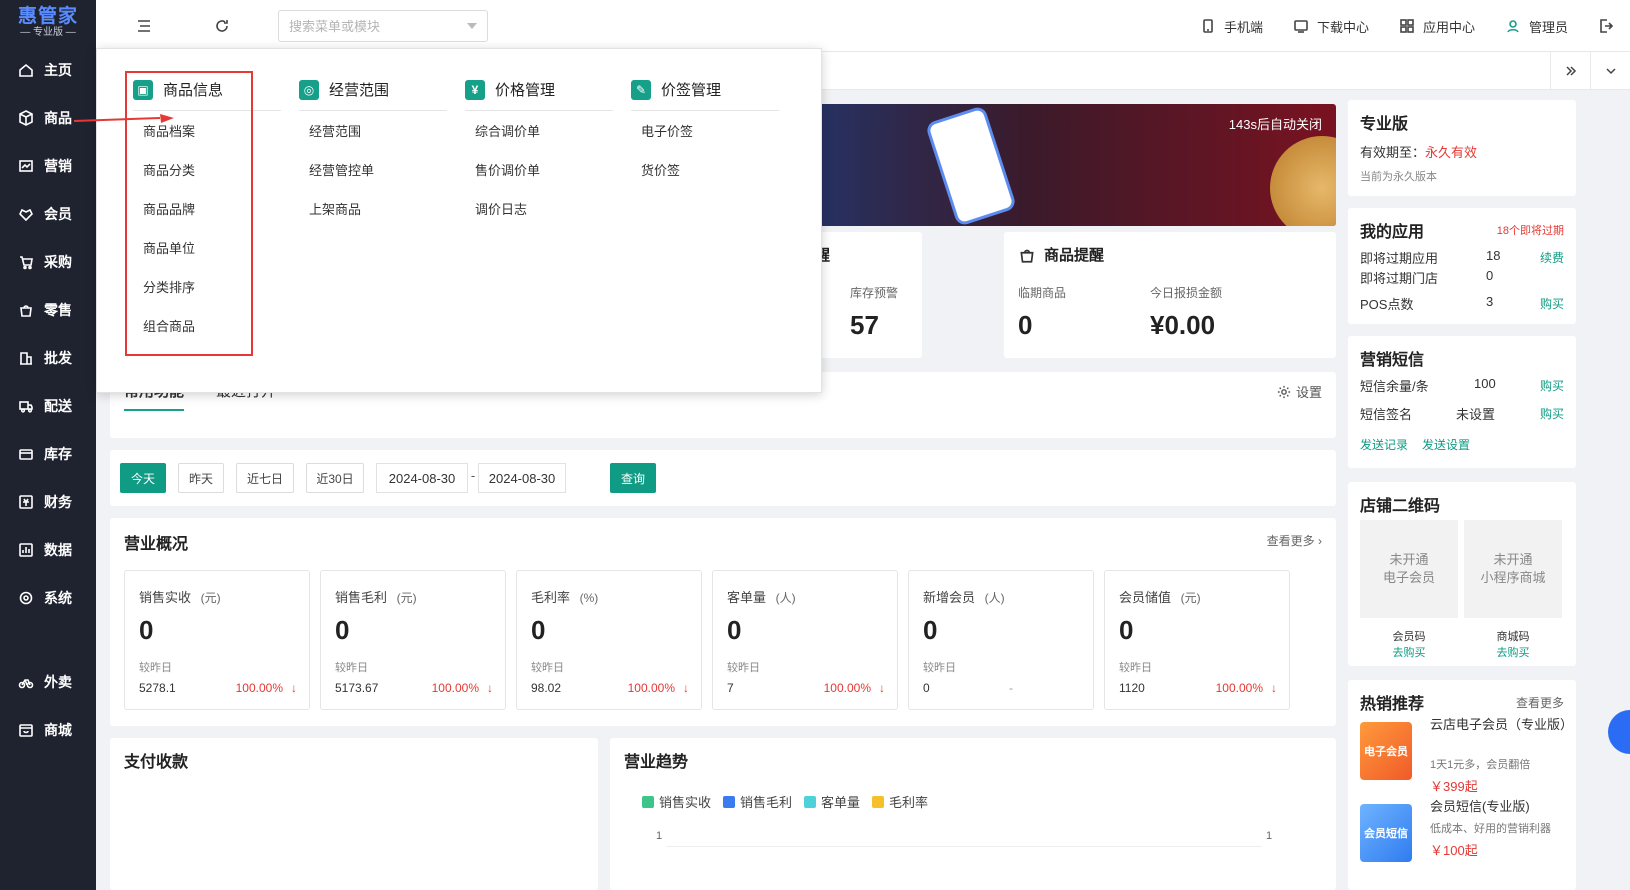  I want to click on end-date-input: 2024-08-30, so click(522, 478).